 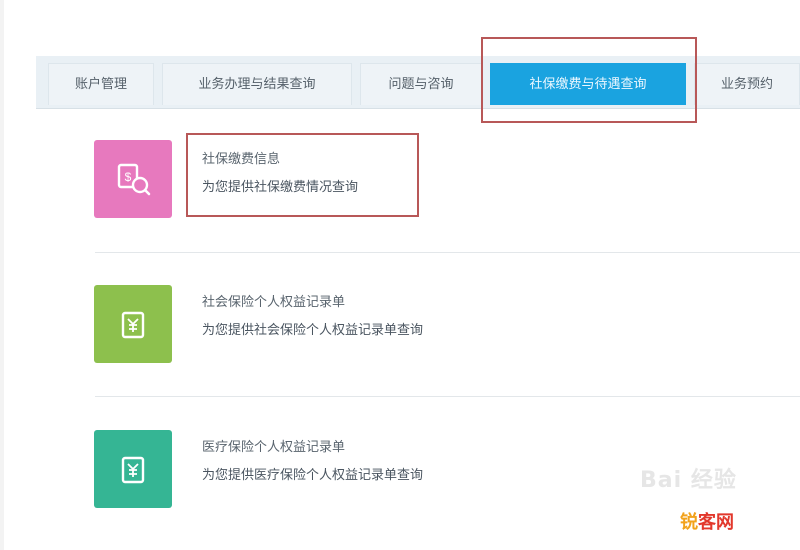 What do you see at coordinates (716, 522) in the screenshot?
I see `site-logo-part2: 客网` at bounding box center [716, 522].